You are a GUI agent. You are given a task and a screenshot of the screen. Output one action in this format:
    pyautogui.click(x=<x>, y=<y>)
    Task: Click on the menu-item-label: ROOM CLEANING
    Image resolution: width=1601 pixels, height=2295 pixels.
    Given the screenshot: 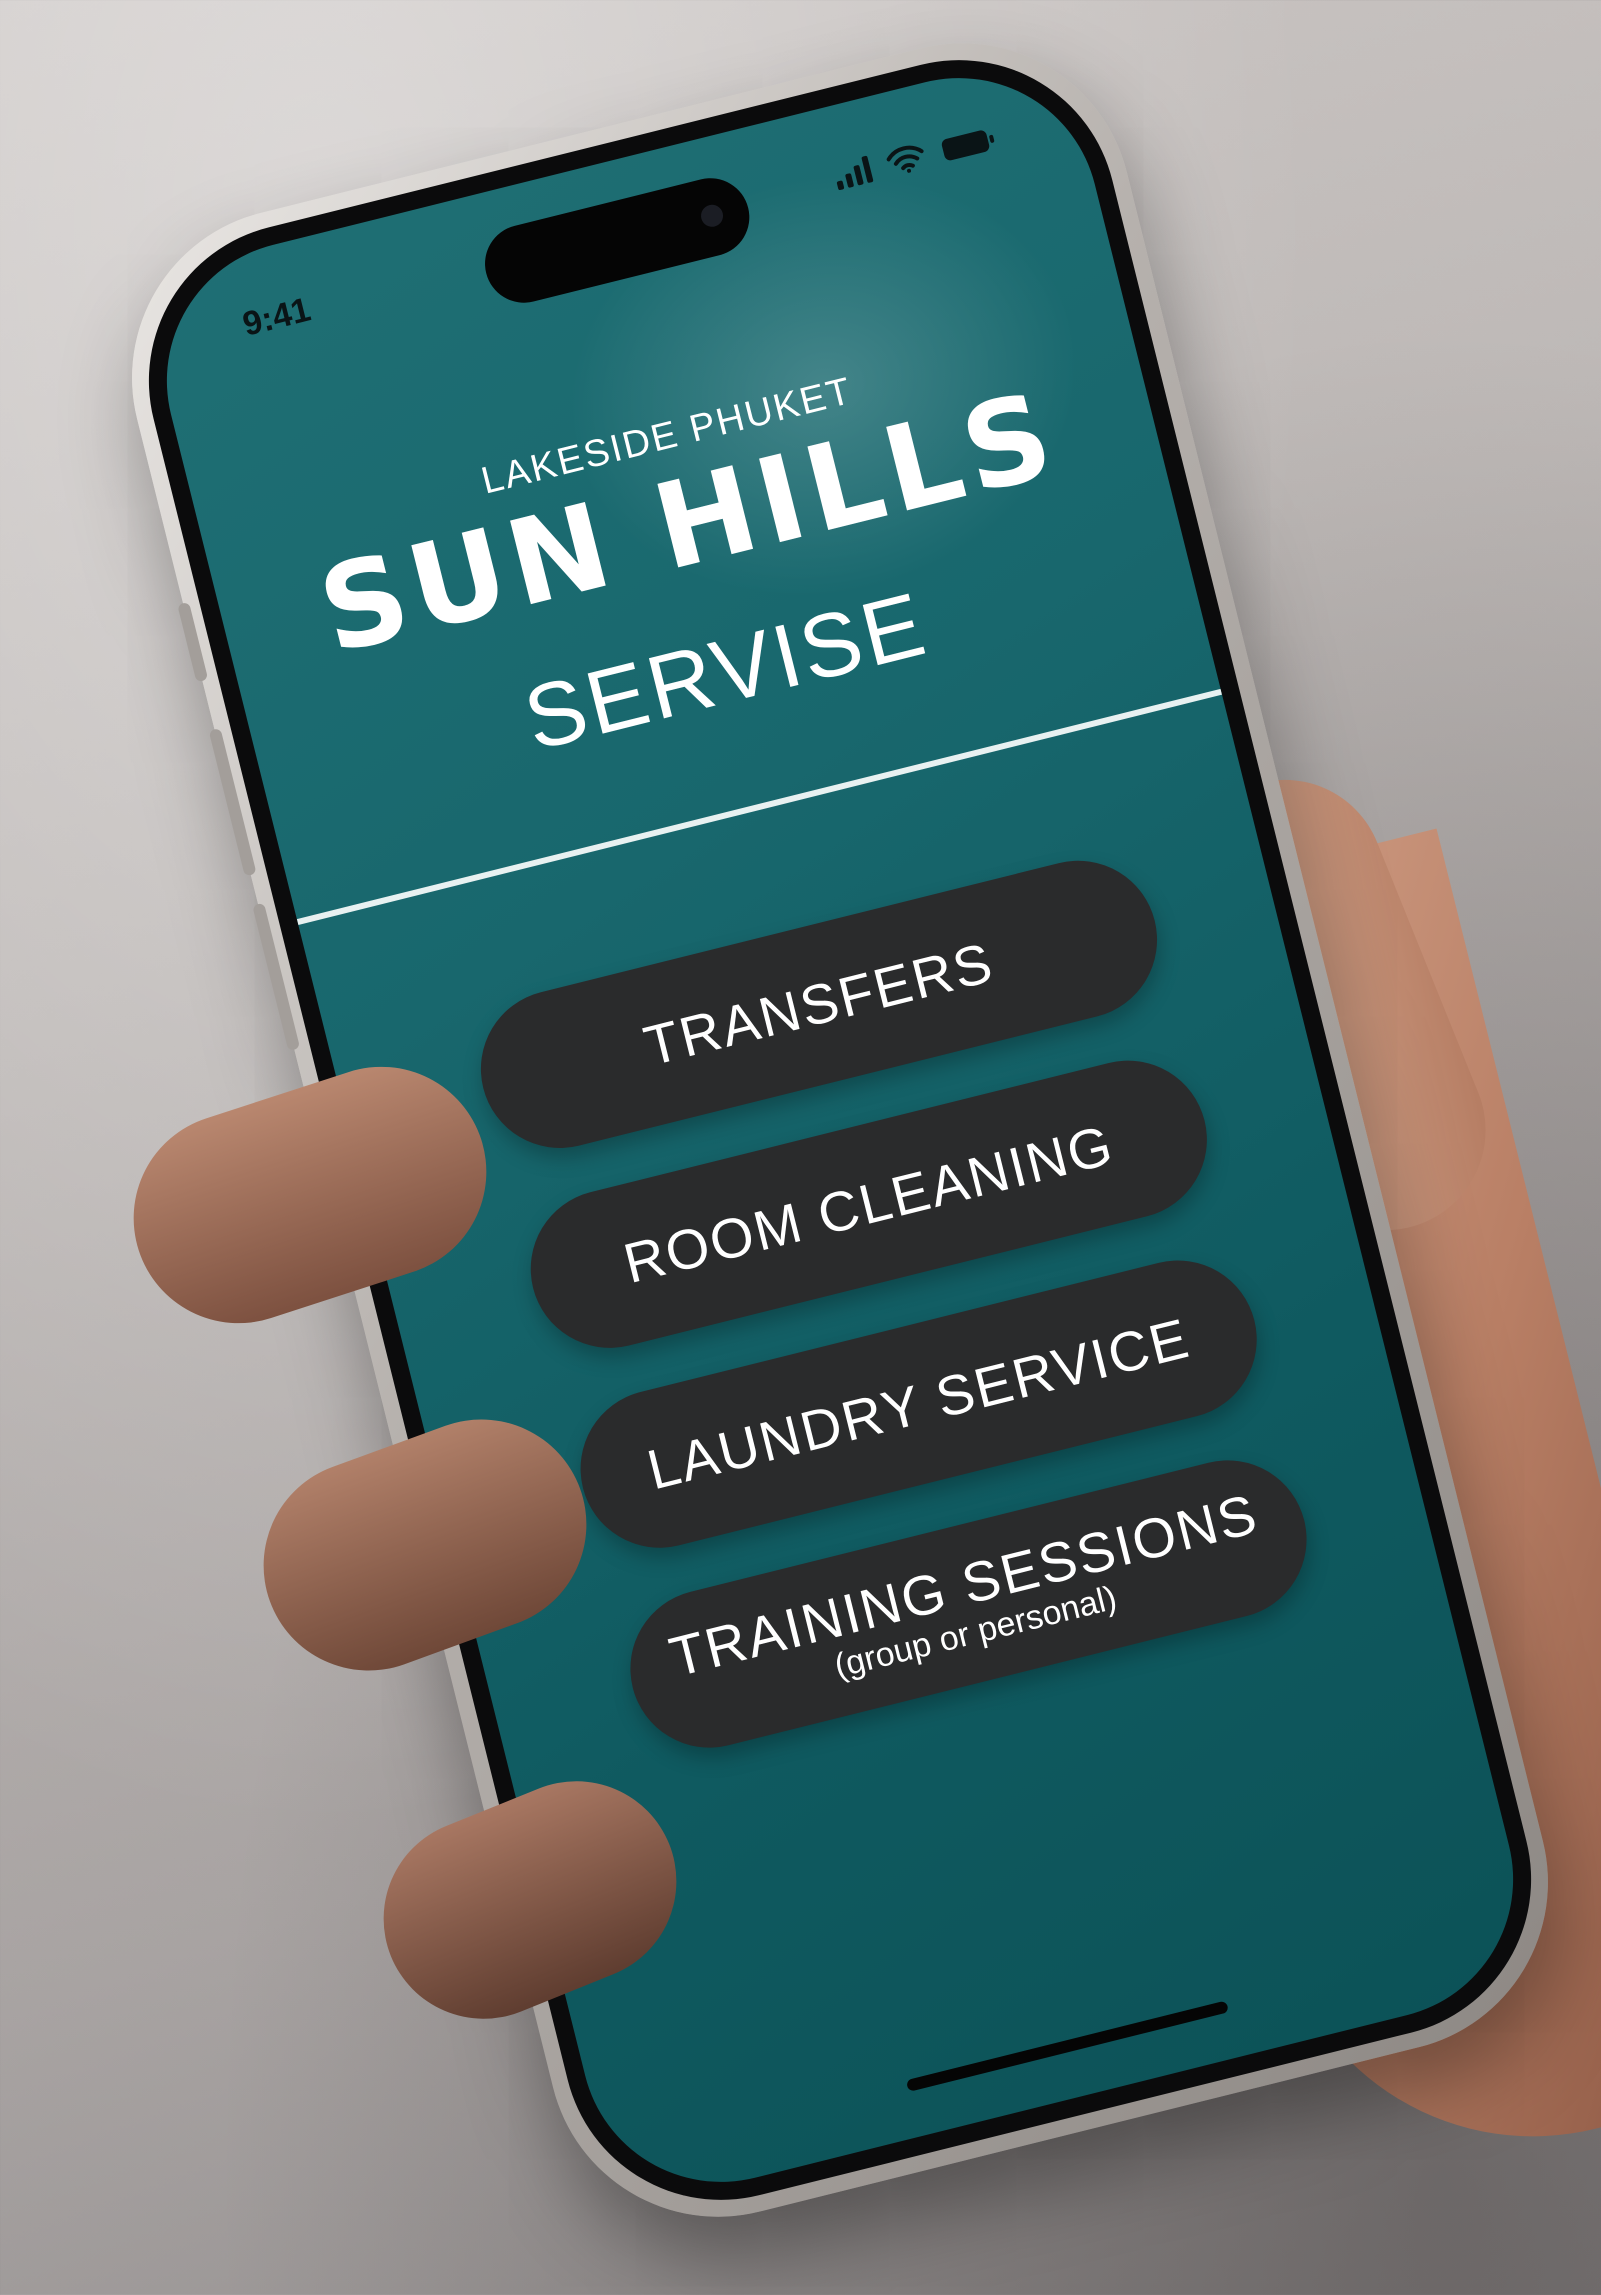 What is the action you would take?
    pyautogui.click(x=868, y=1203)
    